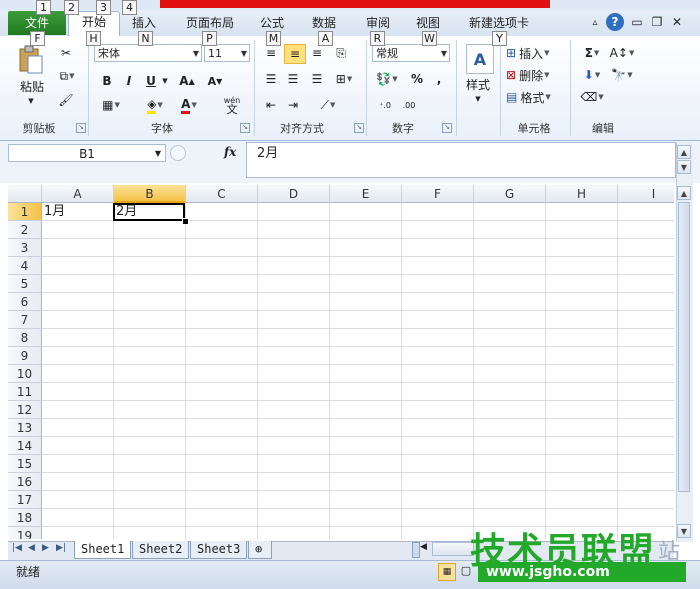  Describe the element at coordinates (317, 79) in the screenshot. I see `align-right-icon: ☰` at that location.